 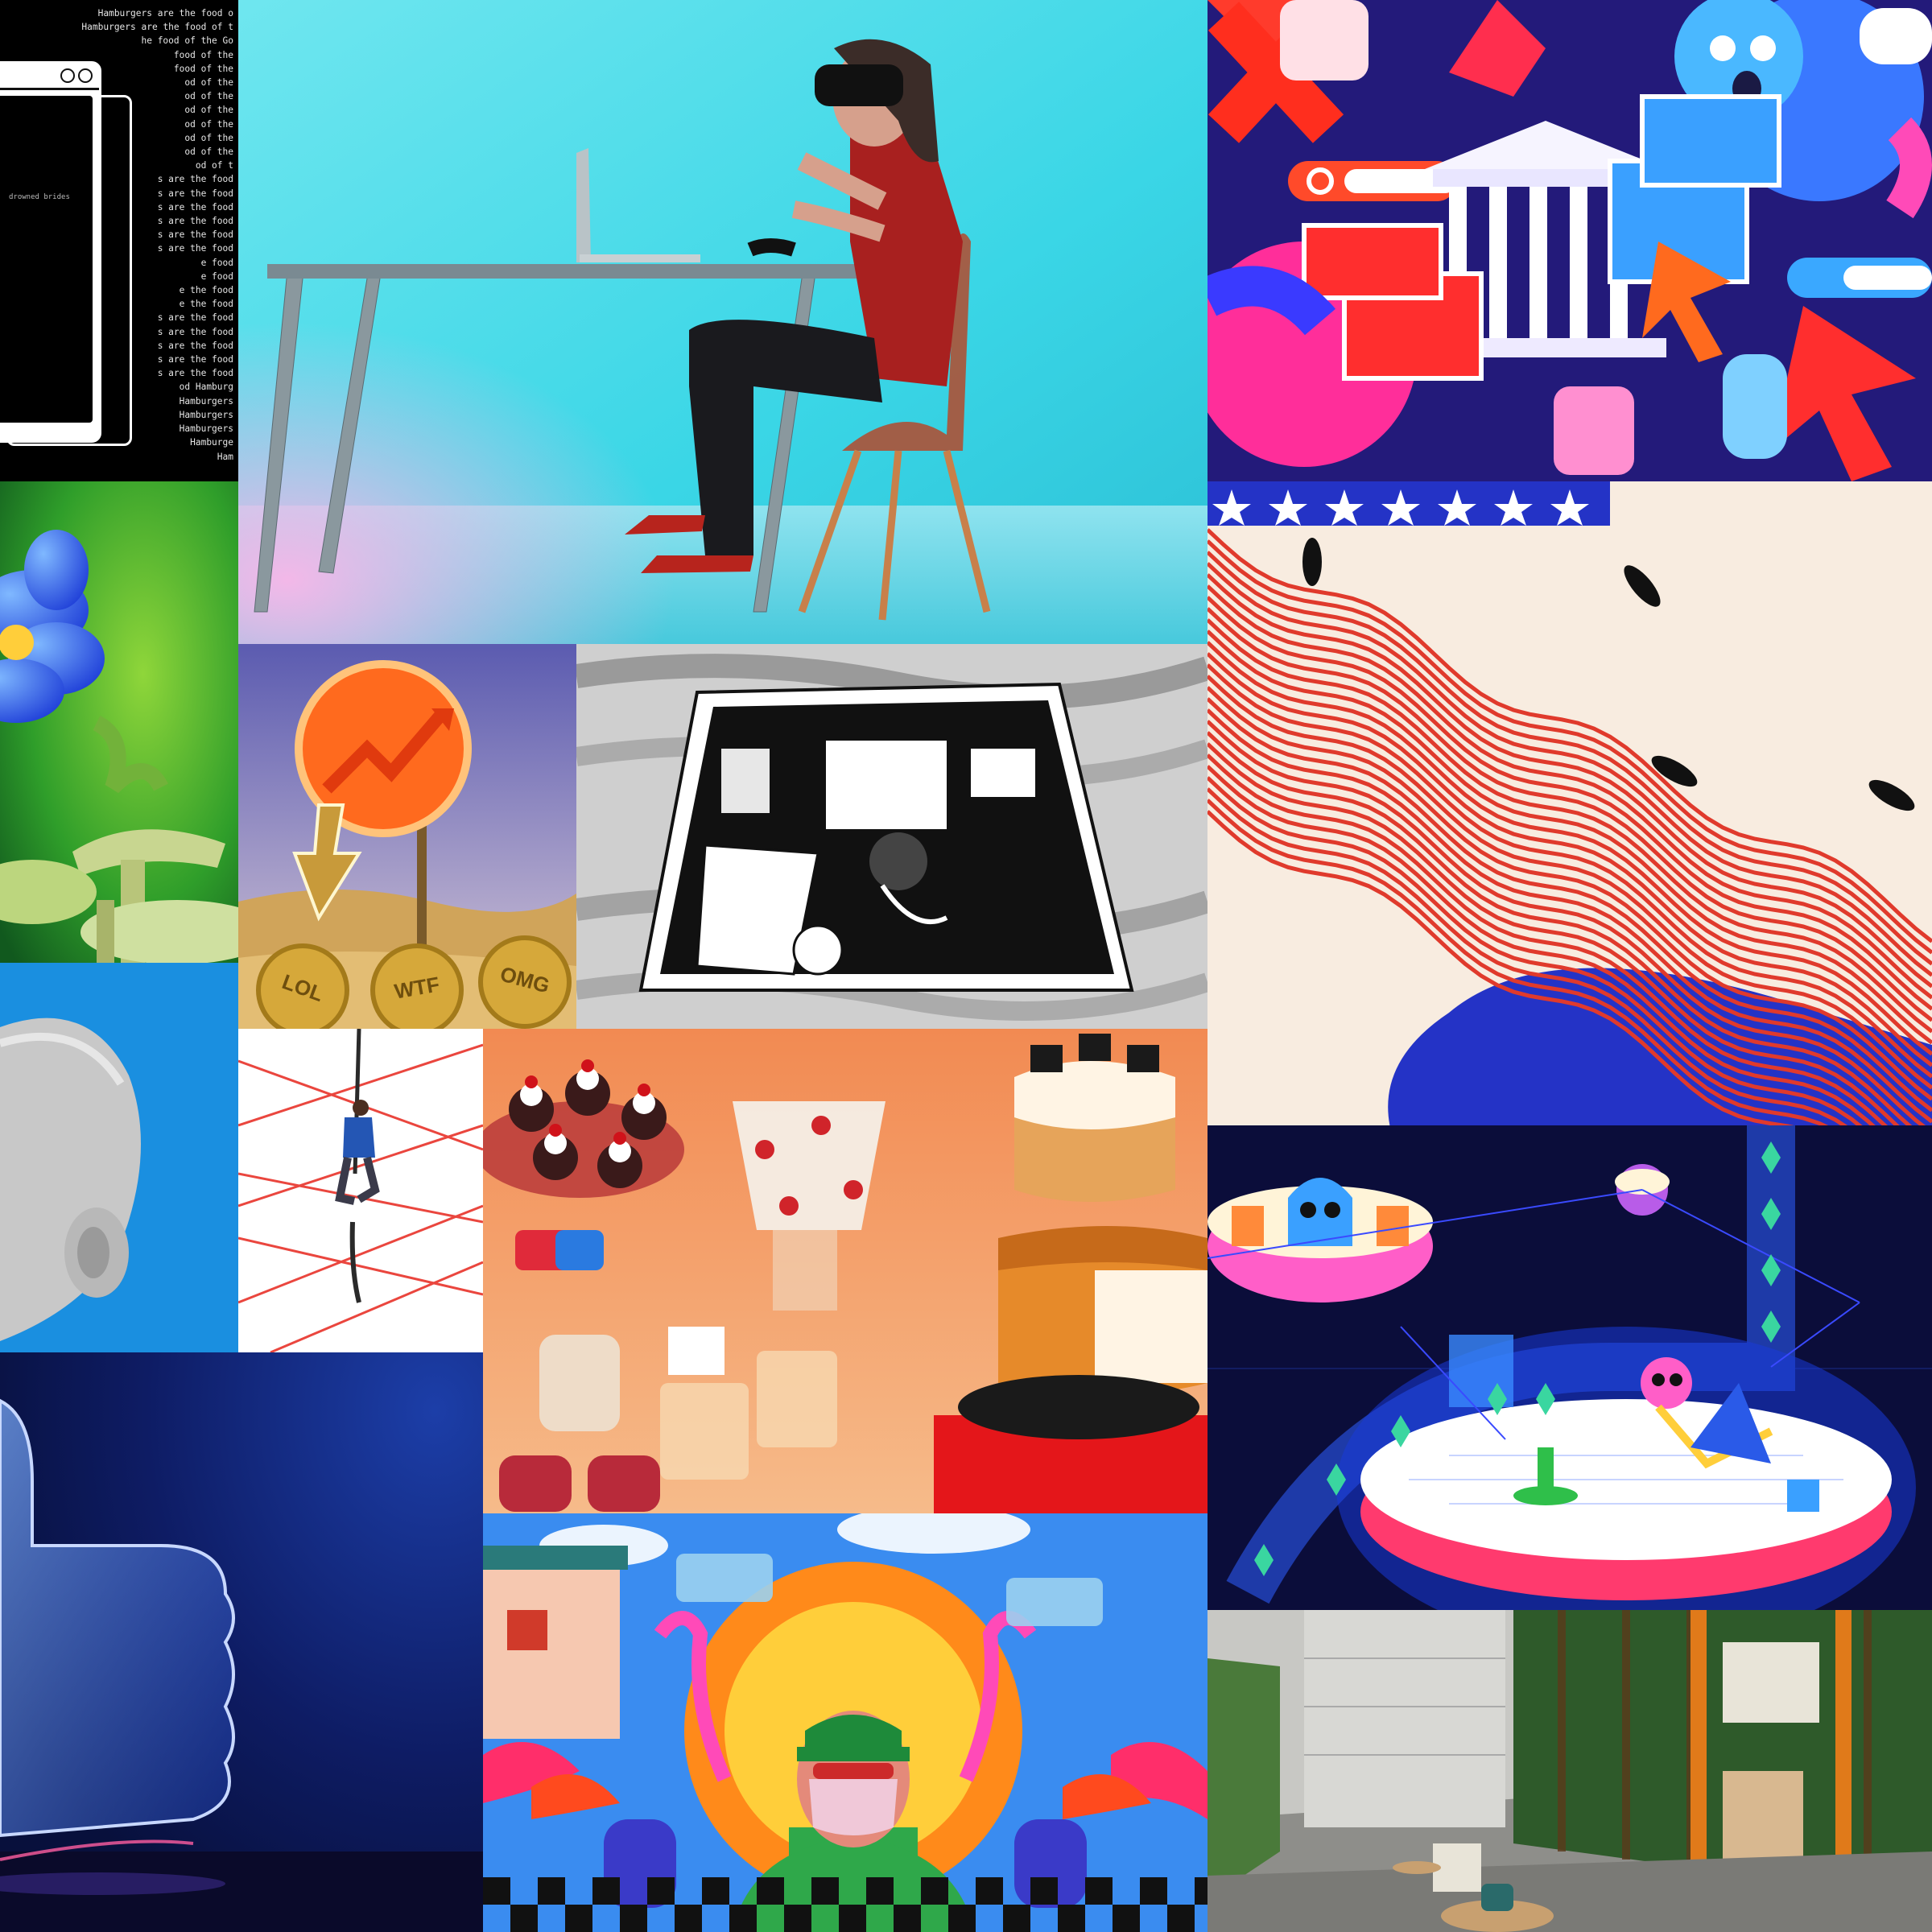 What do you see at coordinates (1570, 1771) in the screenshot?
I see `warehouse-forest-mural-tile` at bounding box center [1570, 1771].